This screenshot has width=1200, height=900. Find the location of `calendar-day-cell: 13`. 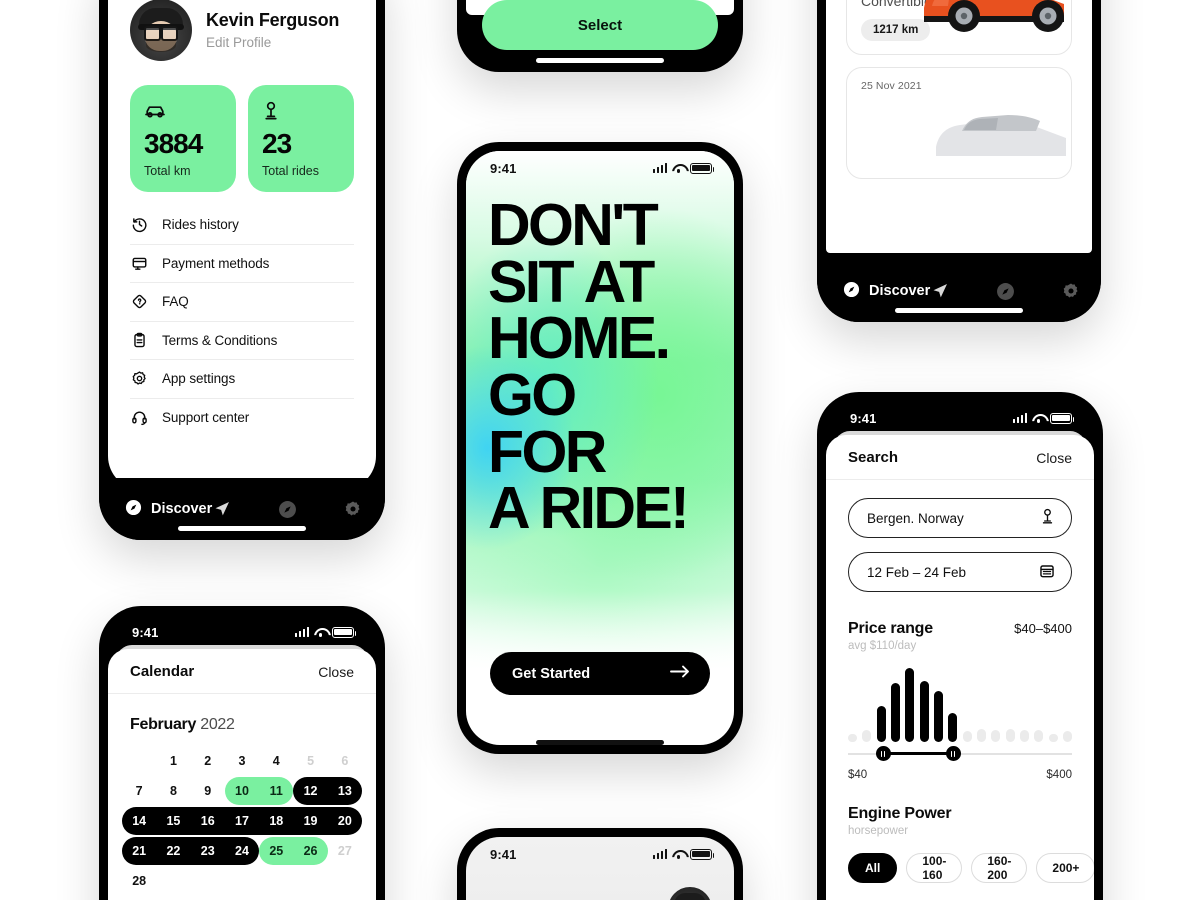

calendar-day-cell: 13 is located at coordinates (345, 791).